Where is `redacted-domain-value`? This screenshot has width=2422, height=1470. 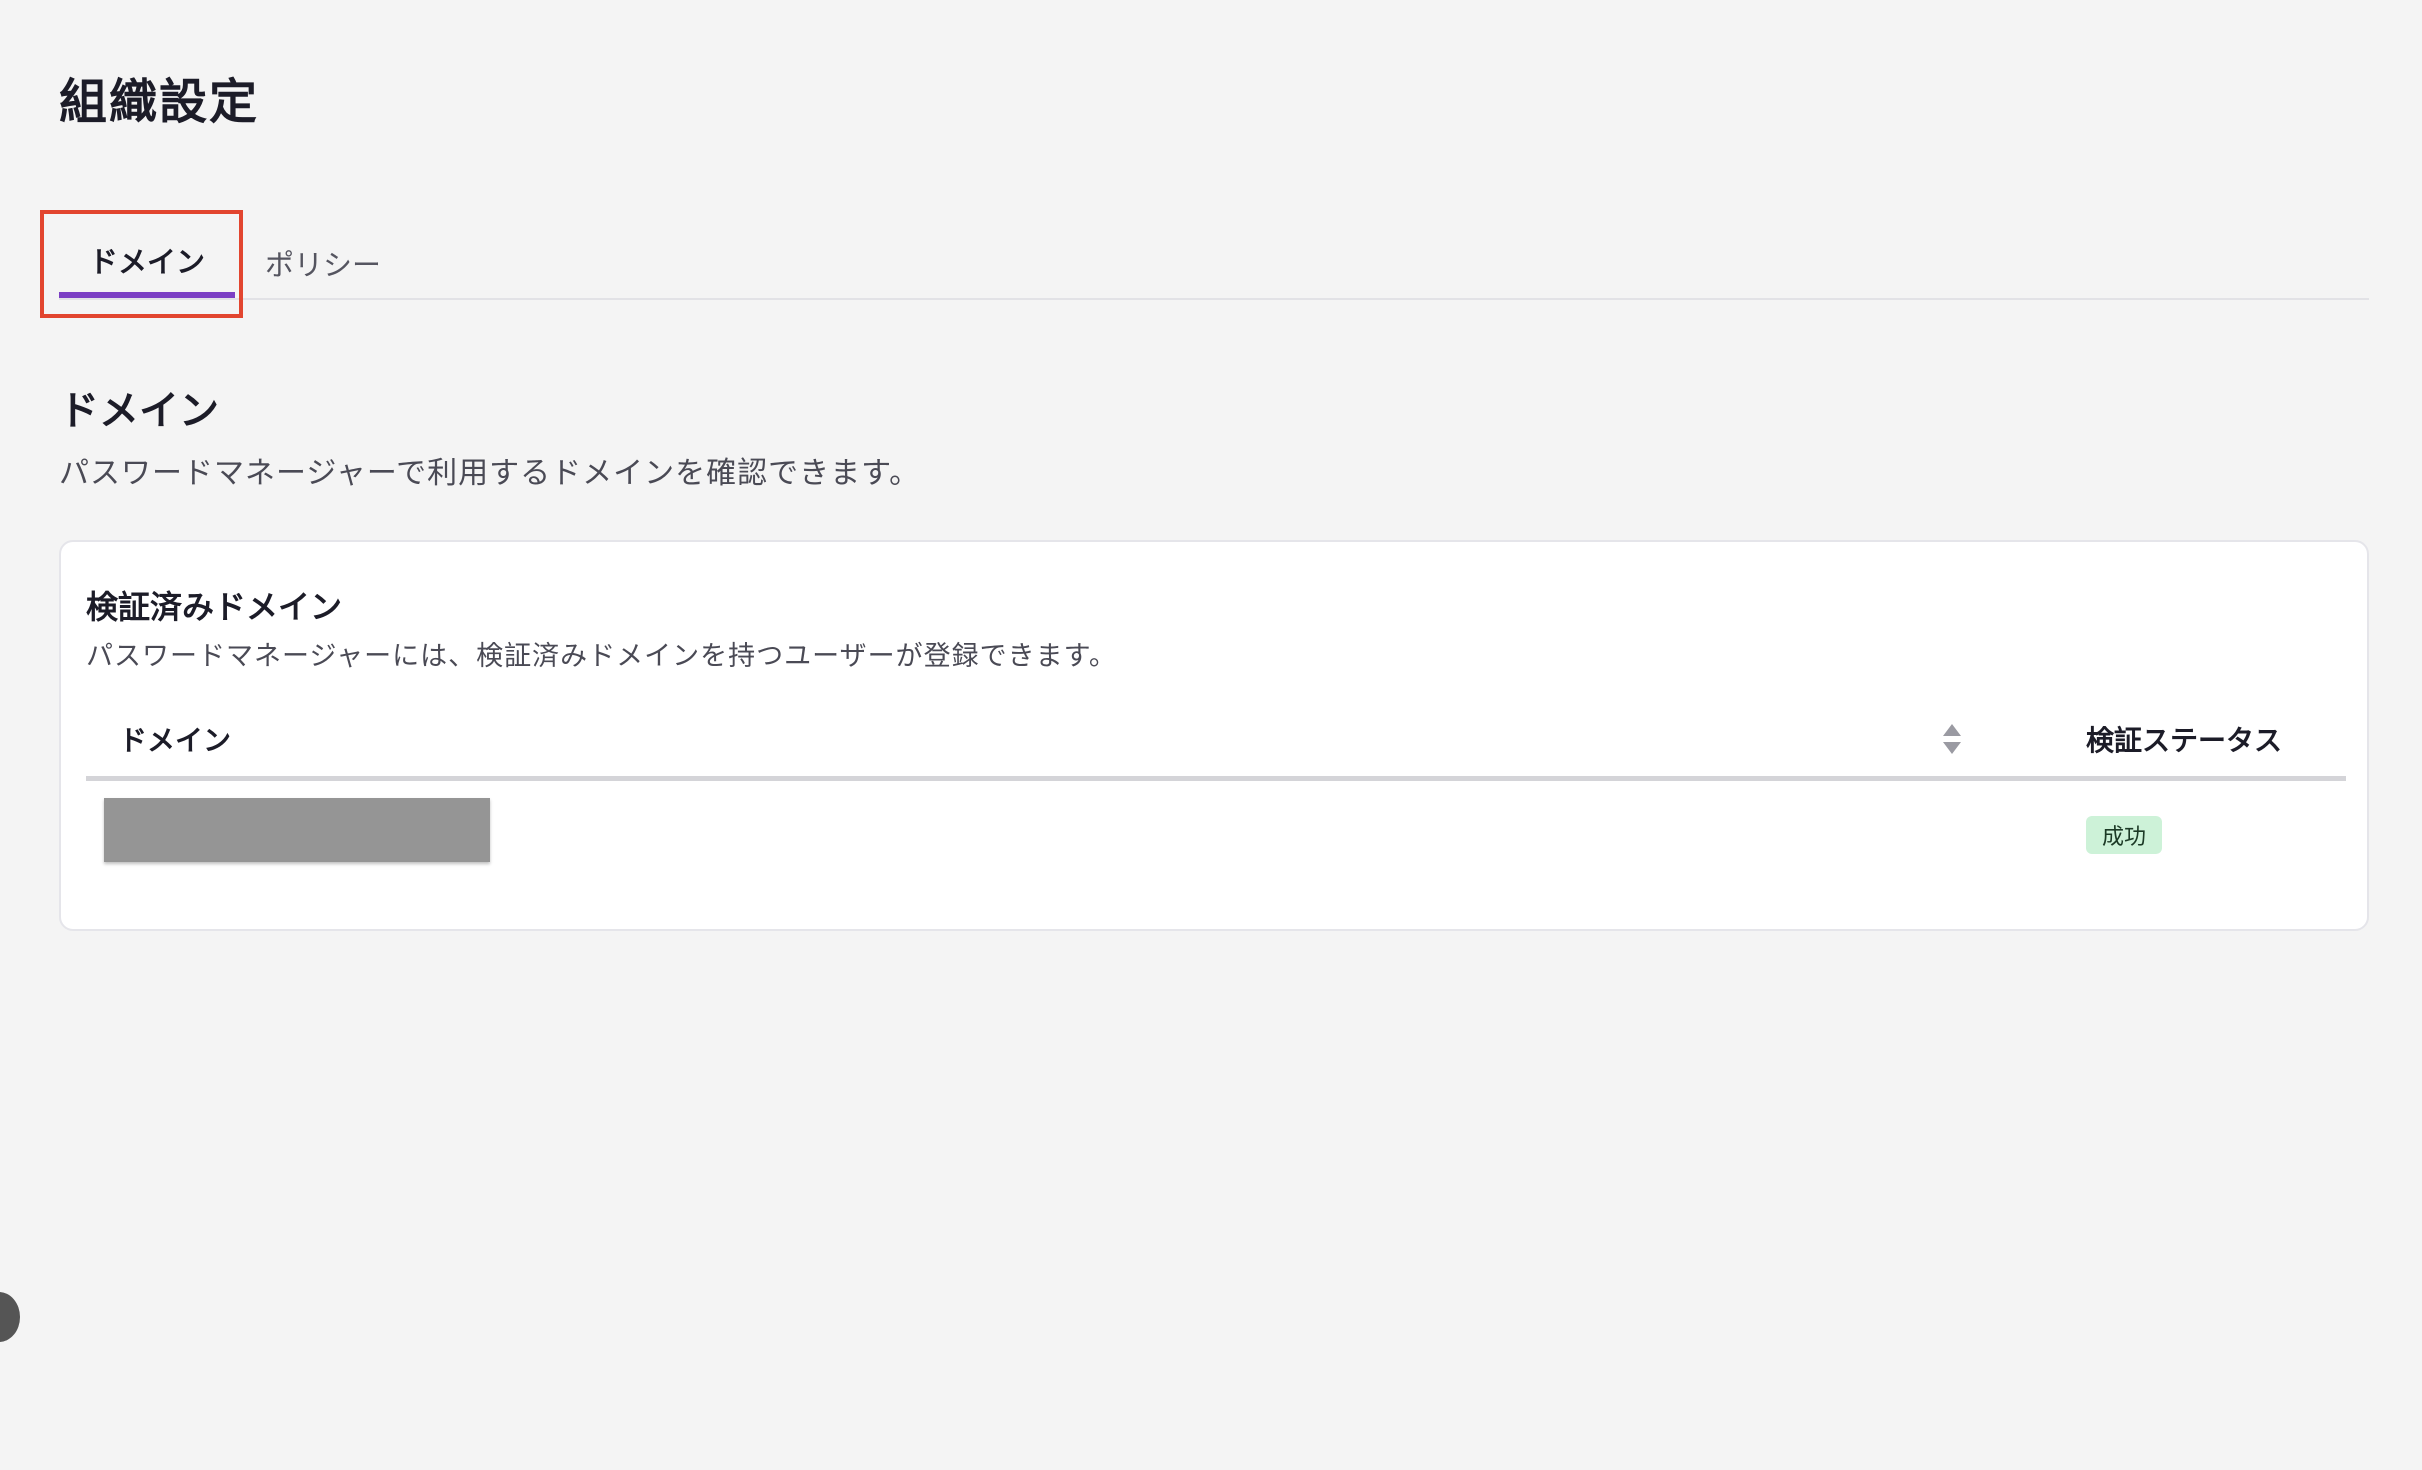
redacted-domain-value is located at coordinates (297, 830).